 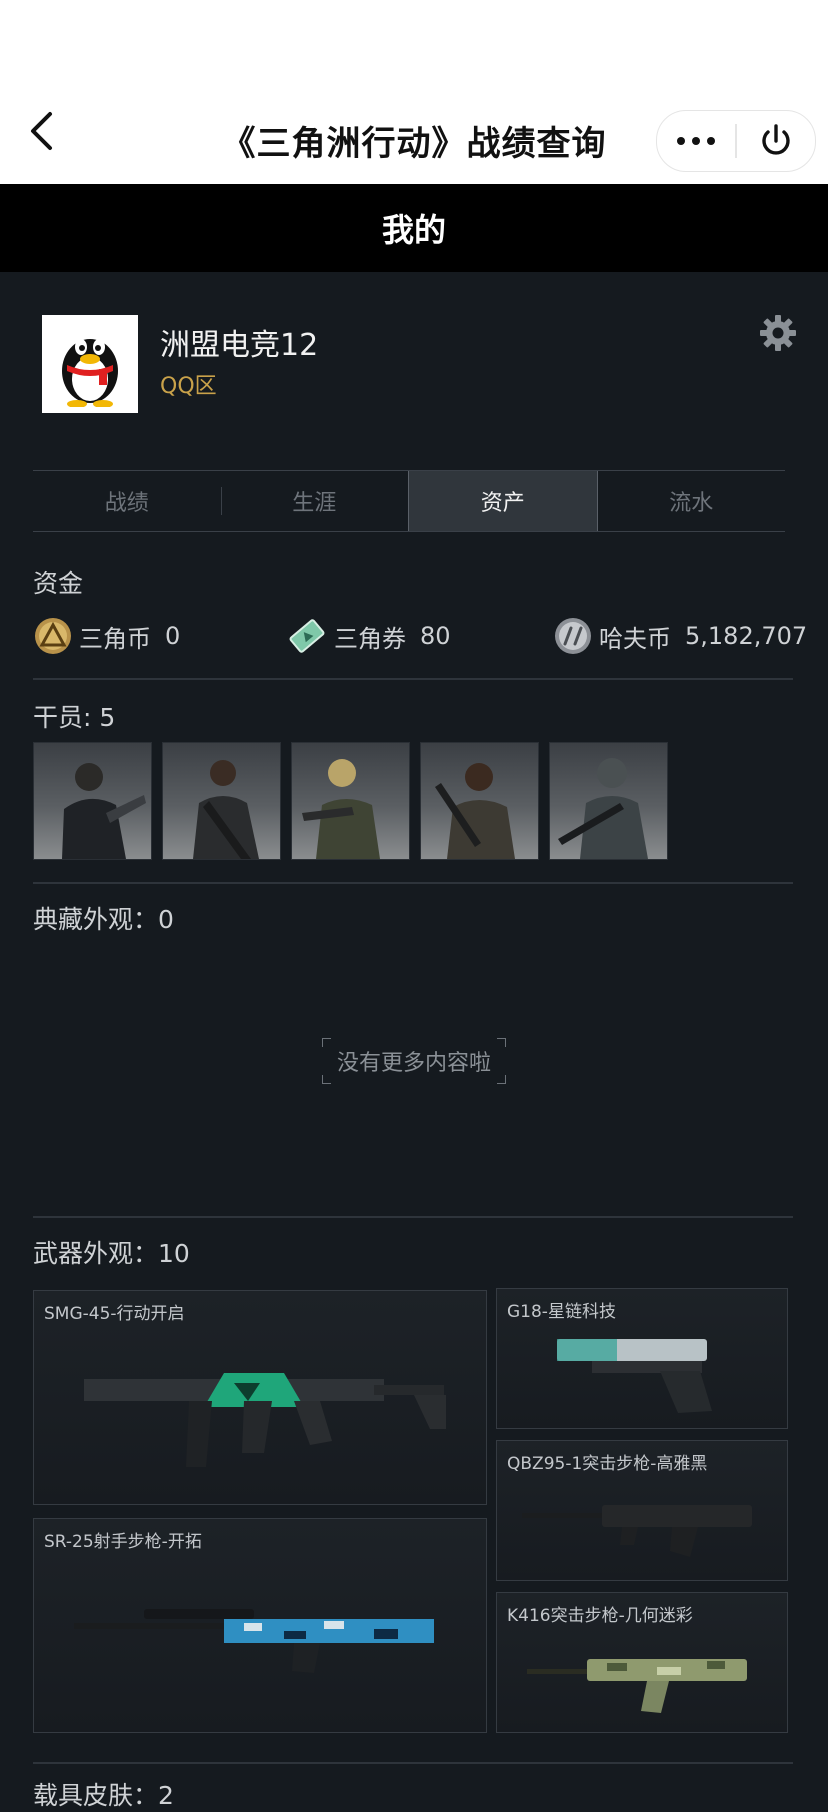 I want to click on weapon-skin-name: QBZ95-1突击步枪-高雅黑, so click(x=607, y=1464).